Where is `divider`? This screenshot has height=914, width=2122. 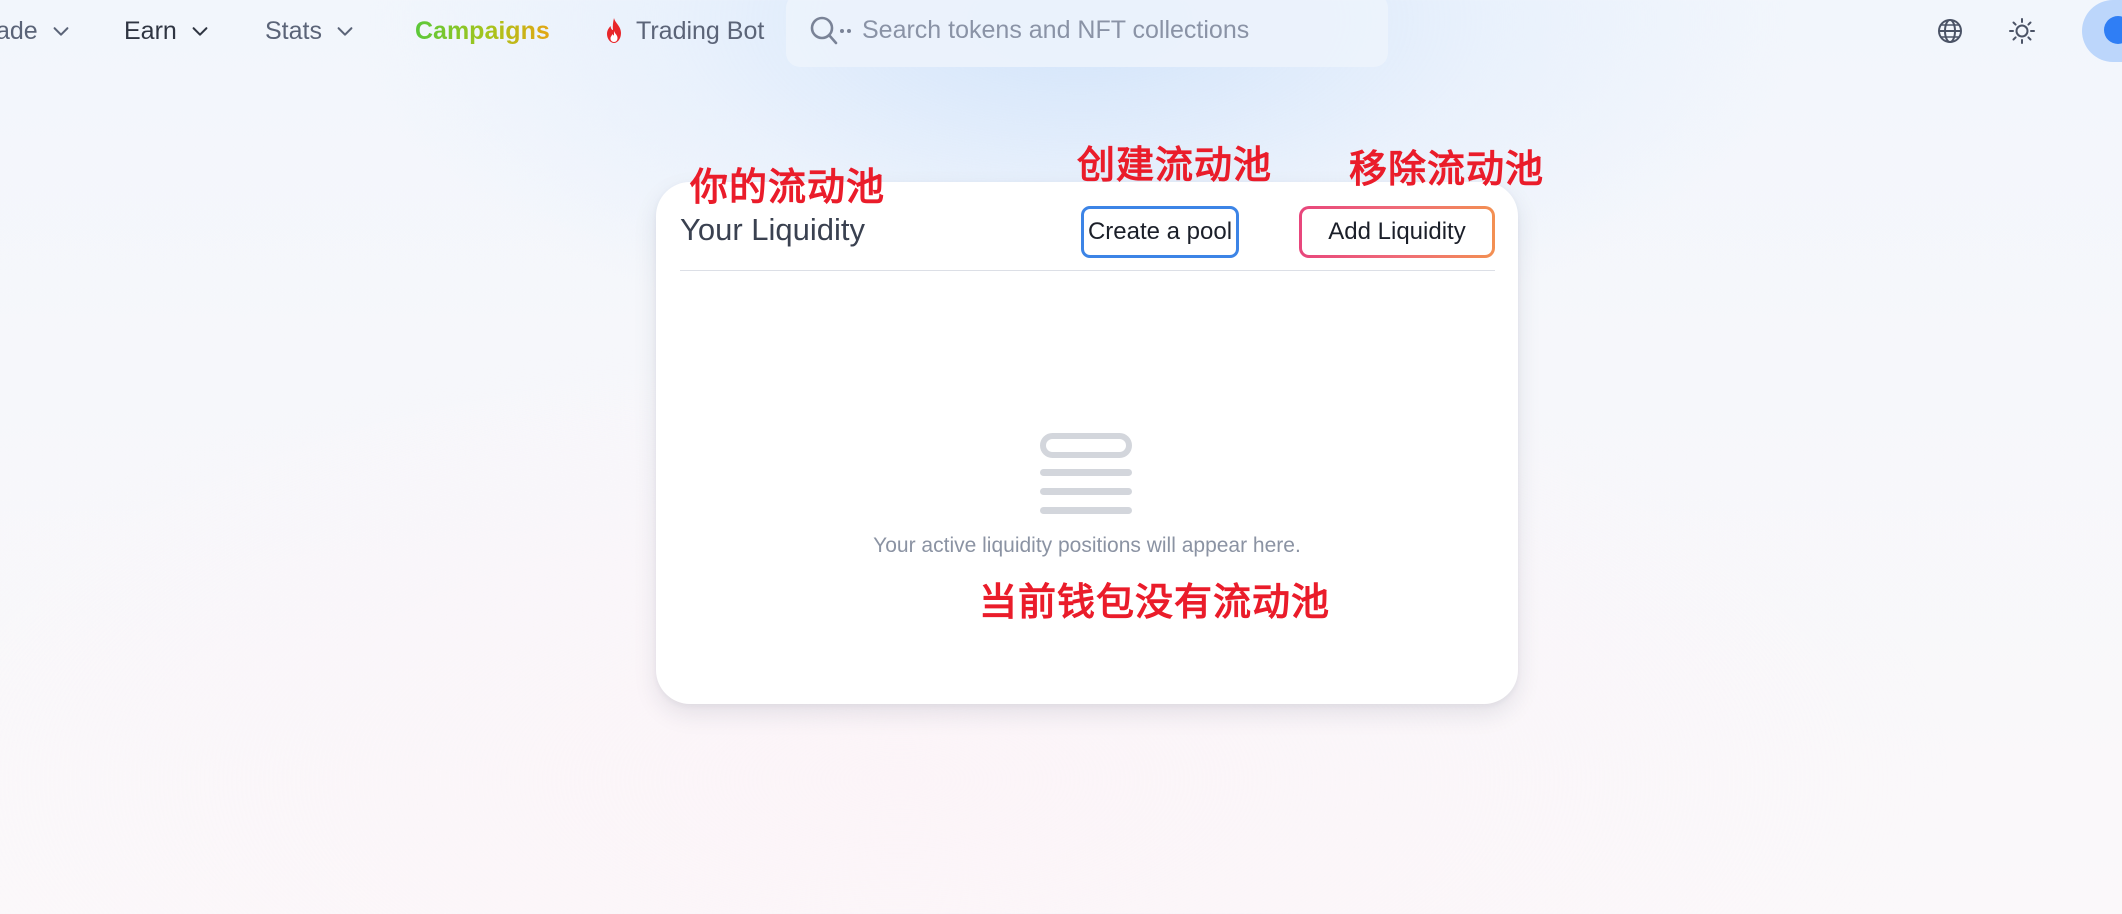
divider is located at coordinates (1087, 270).